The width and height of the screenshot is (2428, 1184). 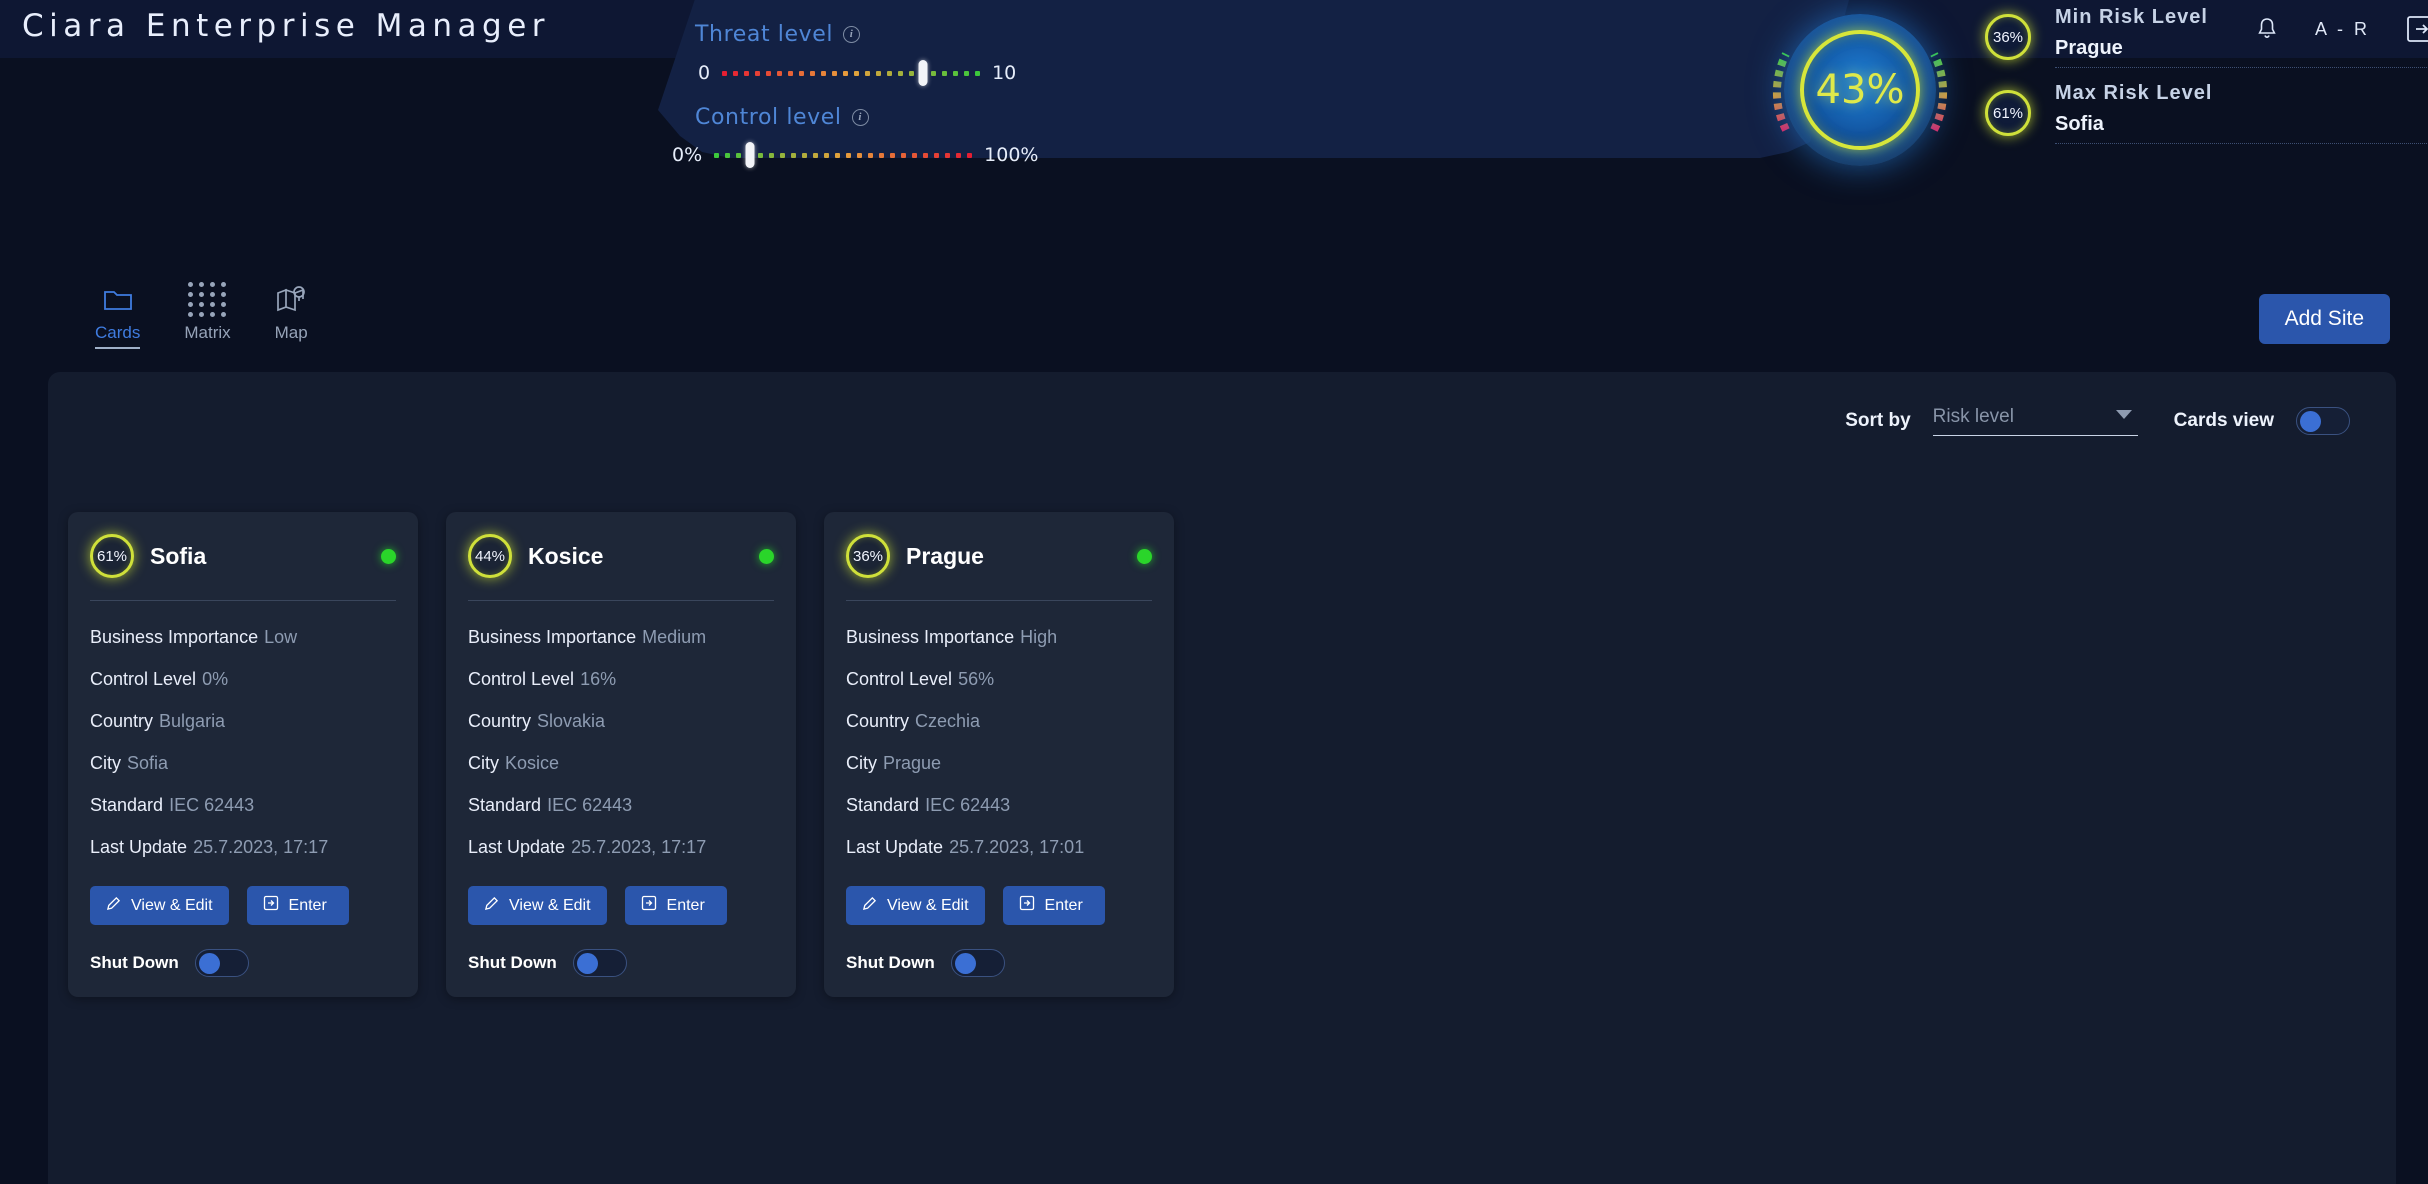 What do you see at coordinates (649, 905) in the screenshot?
I see `enter-arrow-icon` at bounding box center [649, 905].